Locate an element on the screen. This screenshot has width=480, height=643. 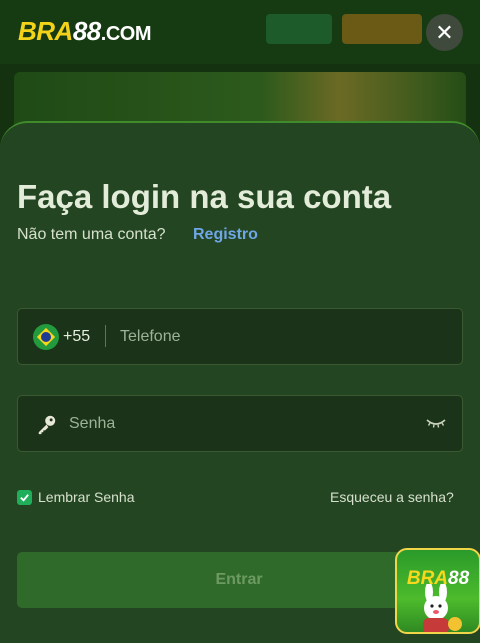
remember-password-toggle: Lembrar Senha is located at coordinates (76, 497).